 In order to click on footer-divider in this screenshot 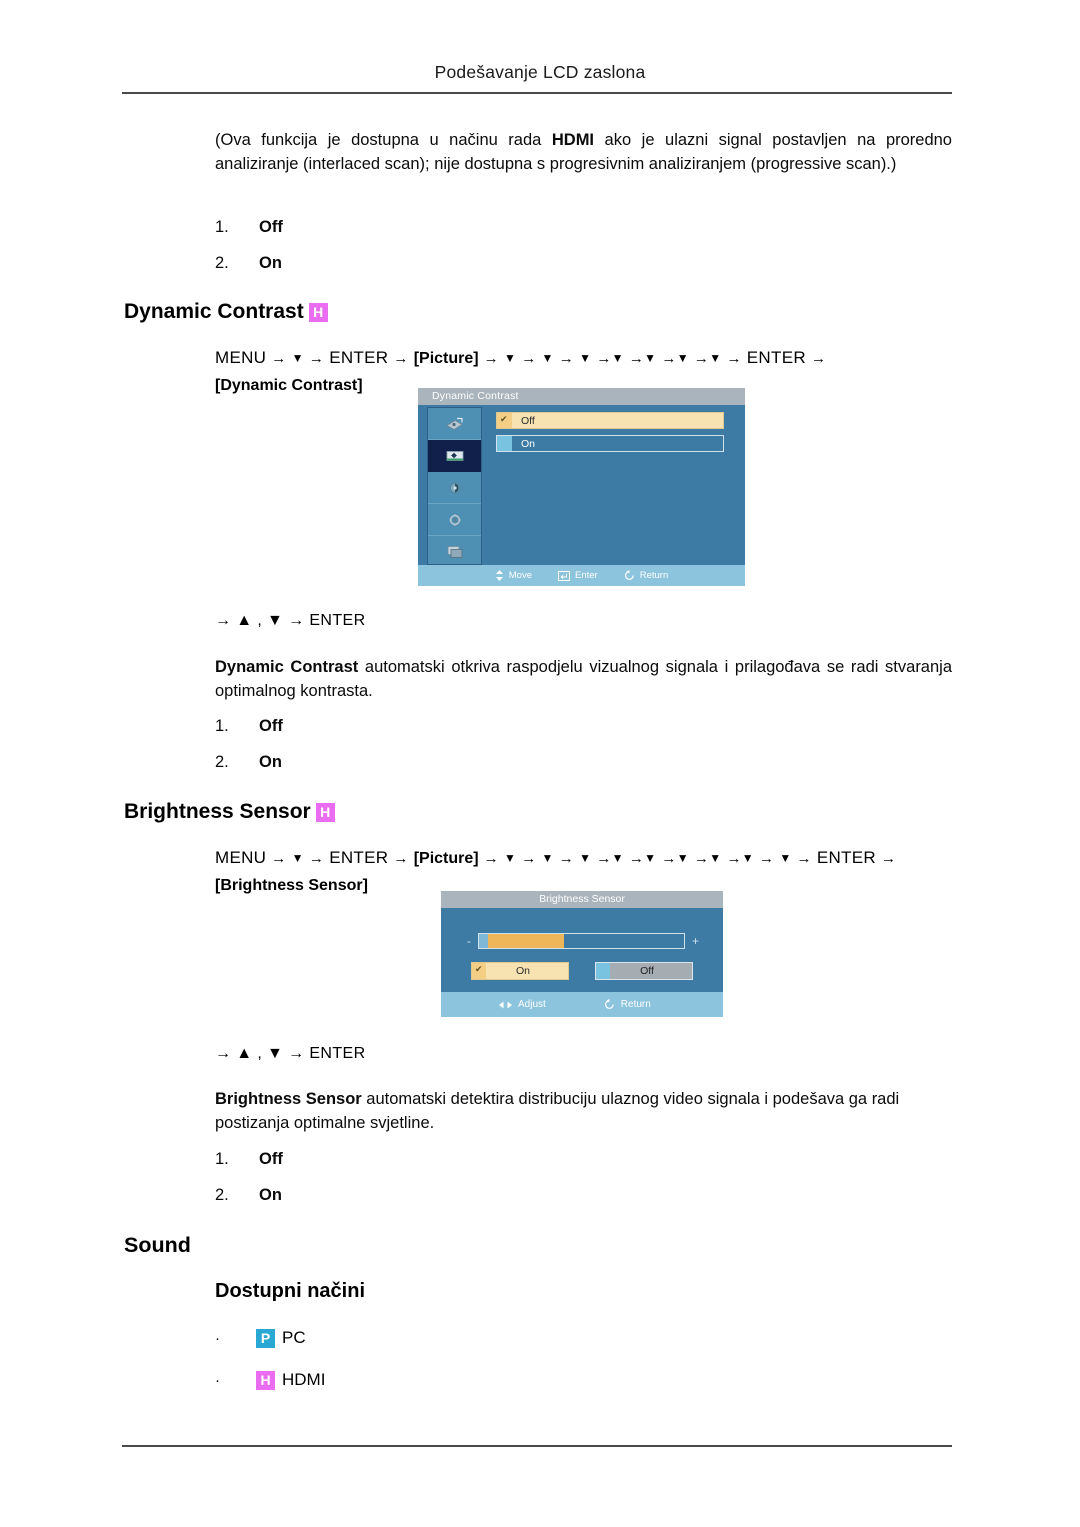, I will do `click(537, 1446)`.